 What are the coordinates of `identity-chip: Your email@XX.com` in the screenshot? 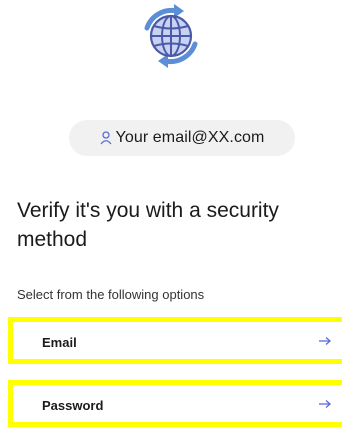 It's located at (182, 138).